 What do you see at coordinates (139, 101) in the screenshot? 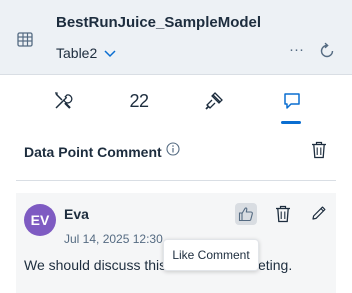
I see `tab-numbers-label: 22` at bounding box center [139, 101].